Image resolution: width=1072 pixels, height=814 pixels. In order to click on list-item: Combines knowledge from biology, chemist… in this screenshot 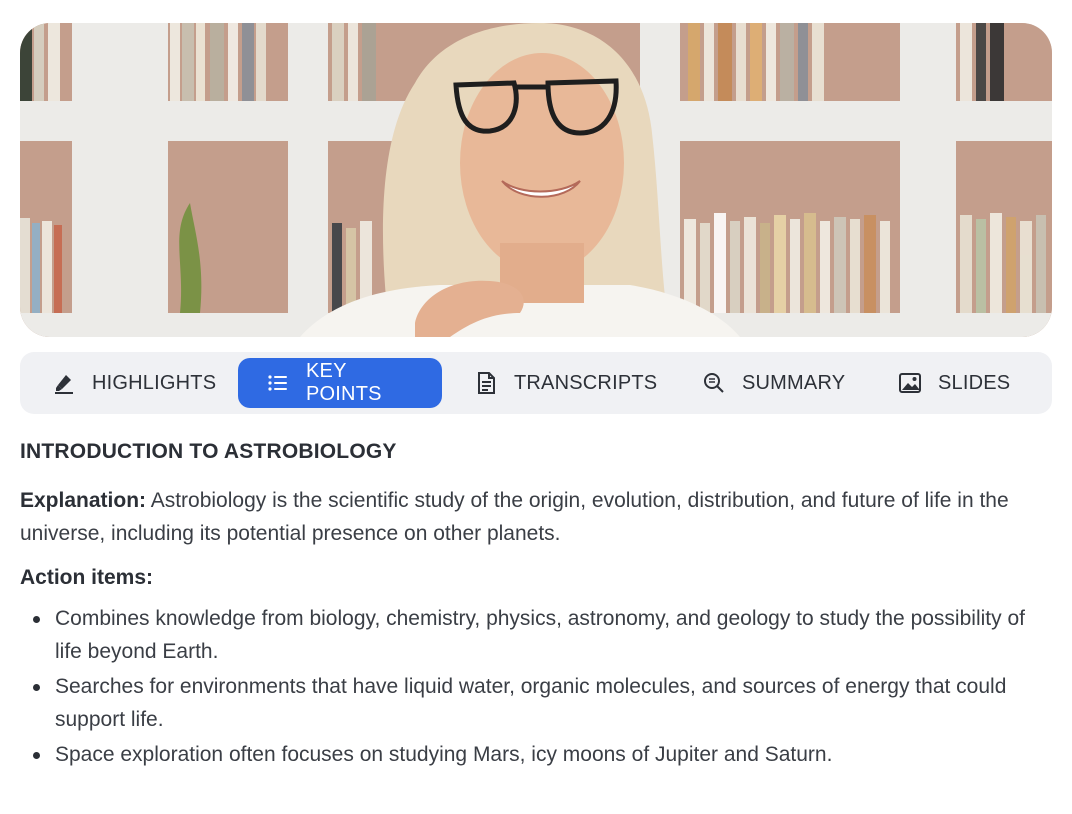, I will do `click(537, 635)`.